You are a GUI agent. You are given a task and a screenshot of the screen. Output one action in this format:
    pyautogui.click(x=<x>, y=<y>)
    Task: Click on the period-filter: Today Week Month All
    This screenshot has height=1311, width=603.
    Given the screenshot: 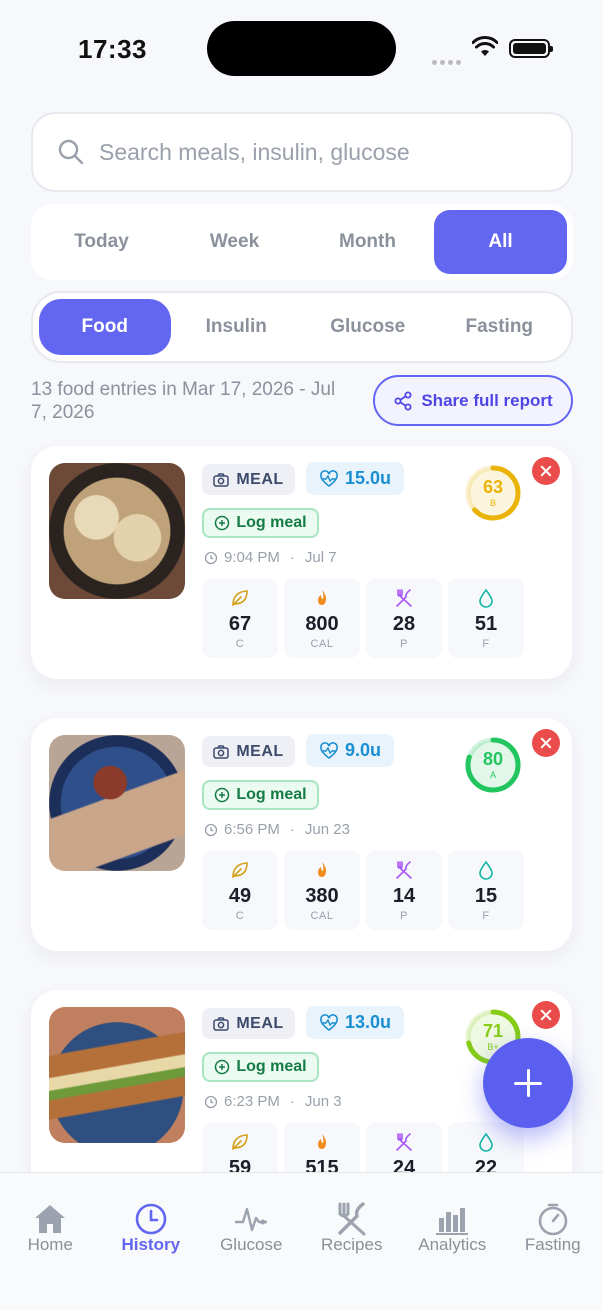 What is the action you would take?
    pyautogui.click(x=302, y=242)
    